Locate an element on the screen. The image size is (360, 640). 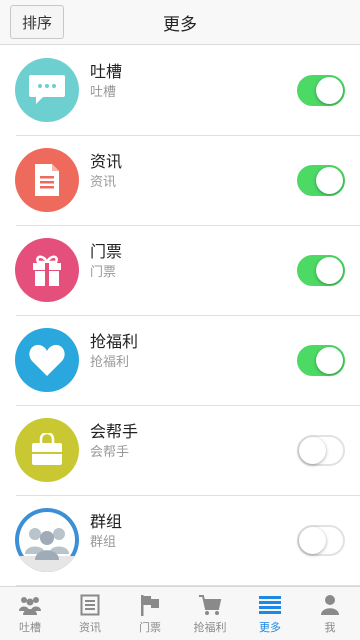
tab-me: 我 is located at coordinates (330, 613).